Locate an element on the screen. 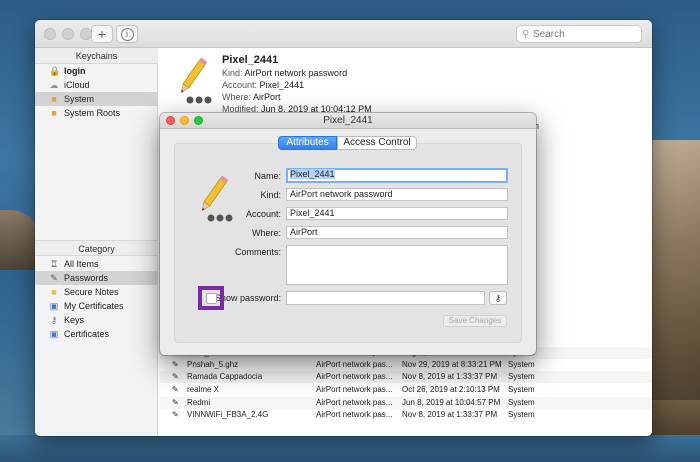  where-field: AirPort is located at coordinates (397, 232).